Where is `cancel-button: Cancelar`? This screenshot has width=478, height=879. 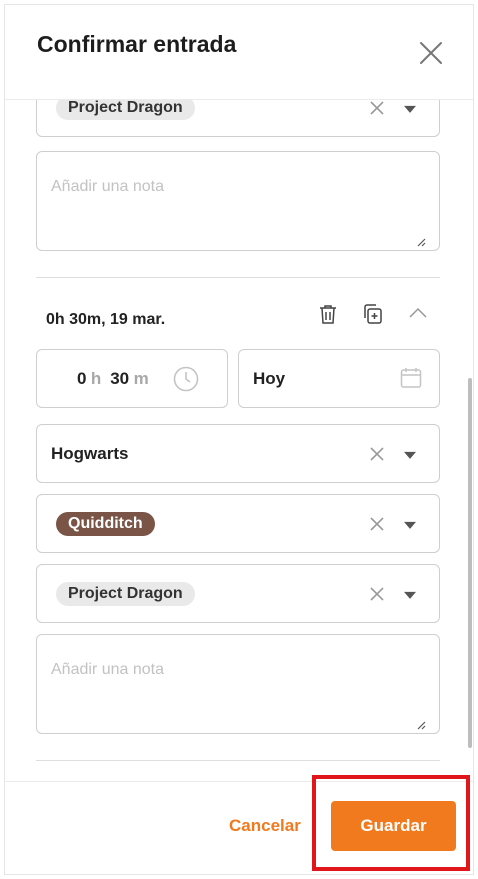
cancel-button: Cancelar is located at coordinates (265, 826).